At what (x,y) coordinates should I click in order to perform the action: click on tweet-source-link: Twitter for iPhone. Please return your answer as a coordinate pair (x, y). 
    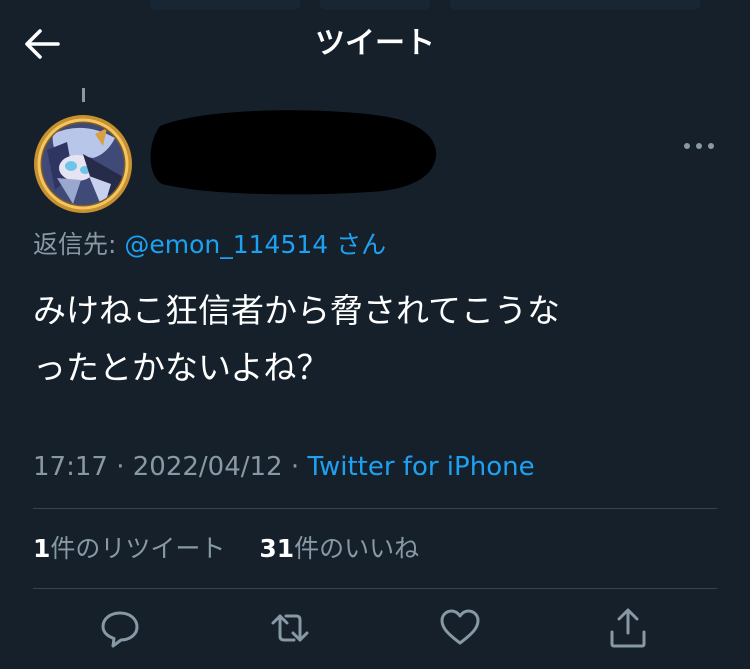
    Looking at the image, I should click on (420, 467).